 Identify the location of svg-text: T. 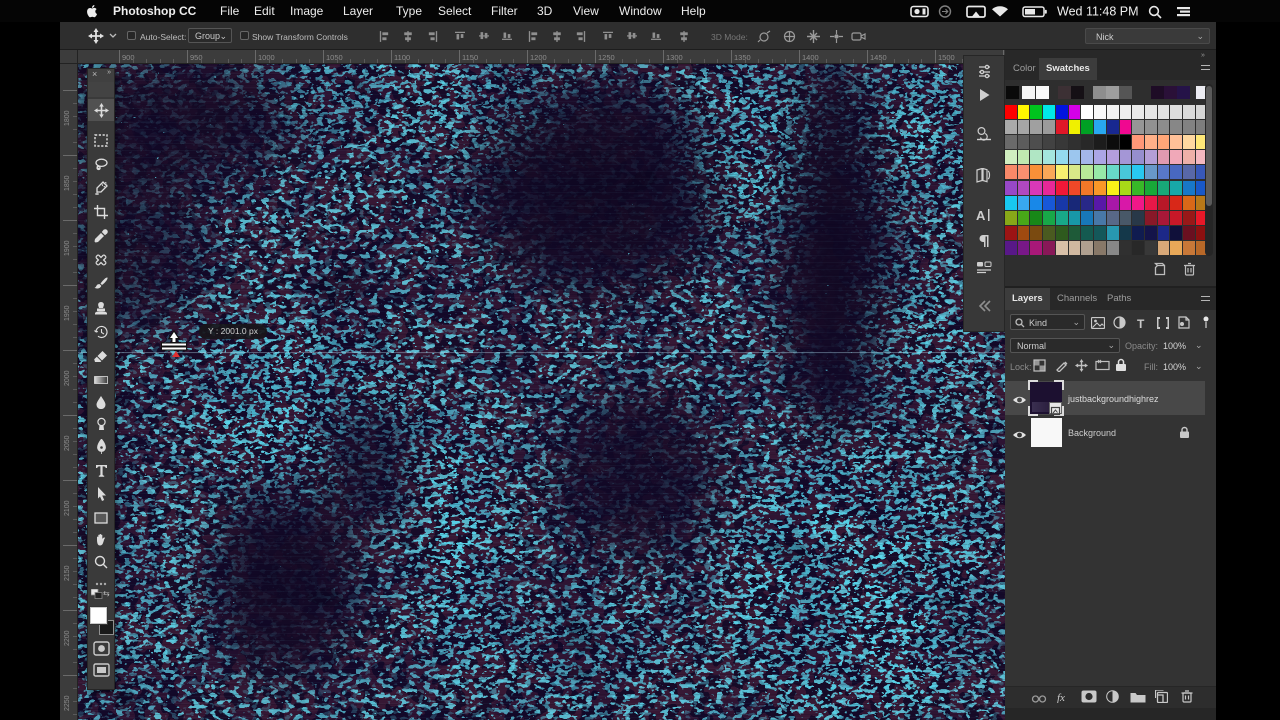
(1141, 323).